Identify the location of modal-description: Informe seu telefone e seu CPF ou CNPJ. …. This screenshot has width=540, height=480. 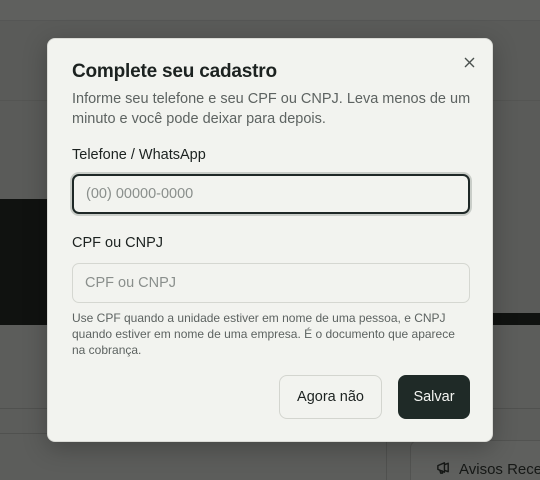
(271, 109).